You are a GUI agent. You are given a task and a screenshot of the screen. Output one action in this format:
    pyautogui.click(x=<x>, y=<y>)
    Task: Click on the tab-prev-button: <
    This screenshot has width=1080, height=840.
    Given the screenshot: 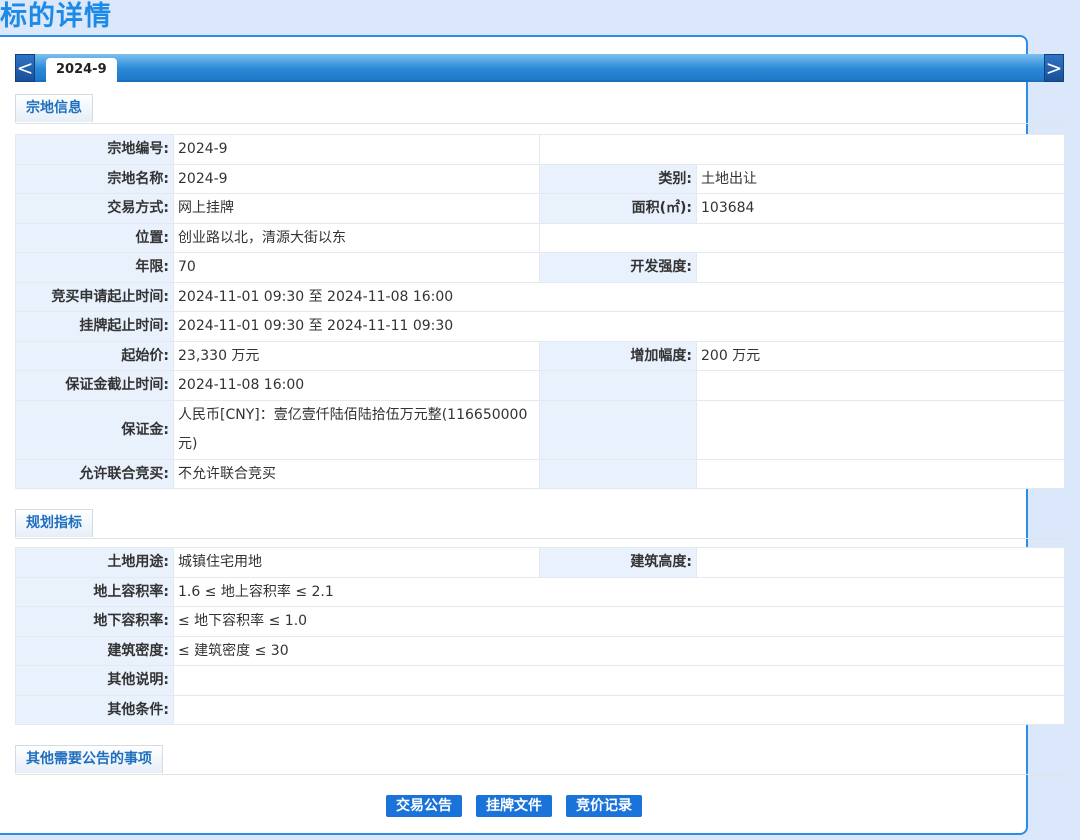 What is the action you would take?
    pyautogui.click(x=25, y=68)
    